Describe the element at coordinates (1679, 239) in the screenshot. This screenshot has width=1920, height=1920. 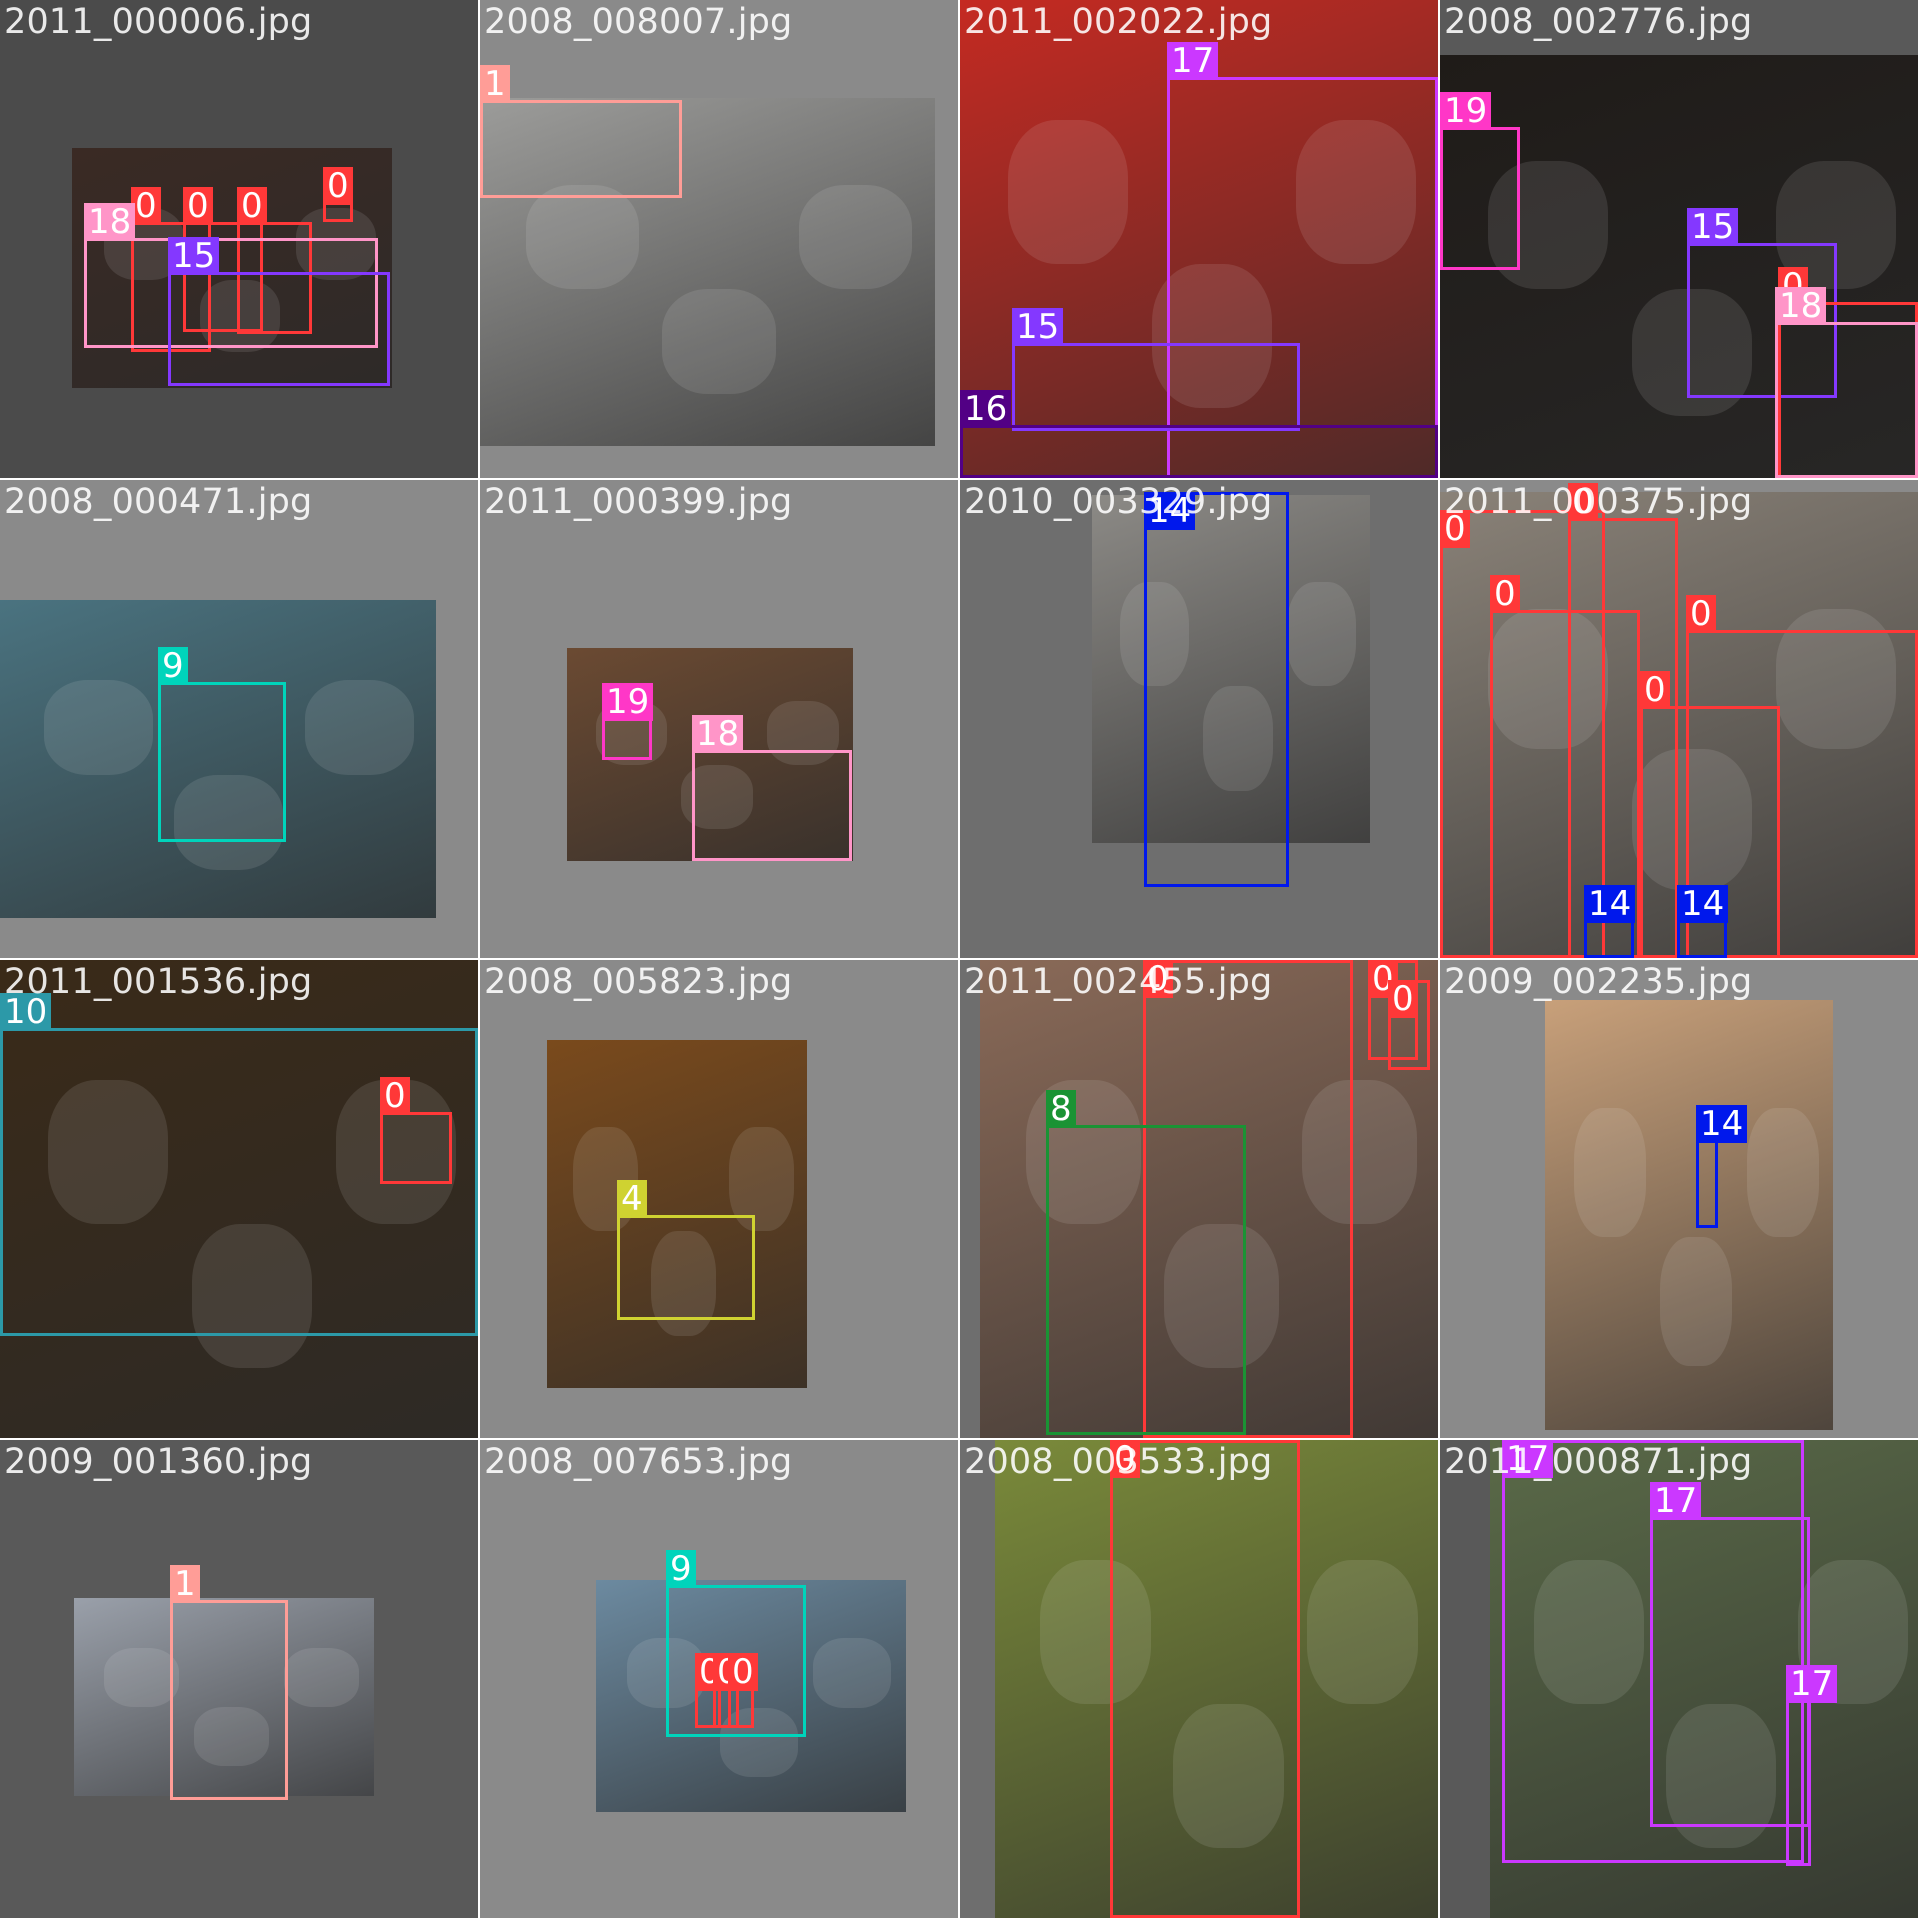
I see `image-tile: 19 15 0 18 2008_002776.jpg` at that location.